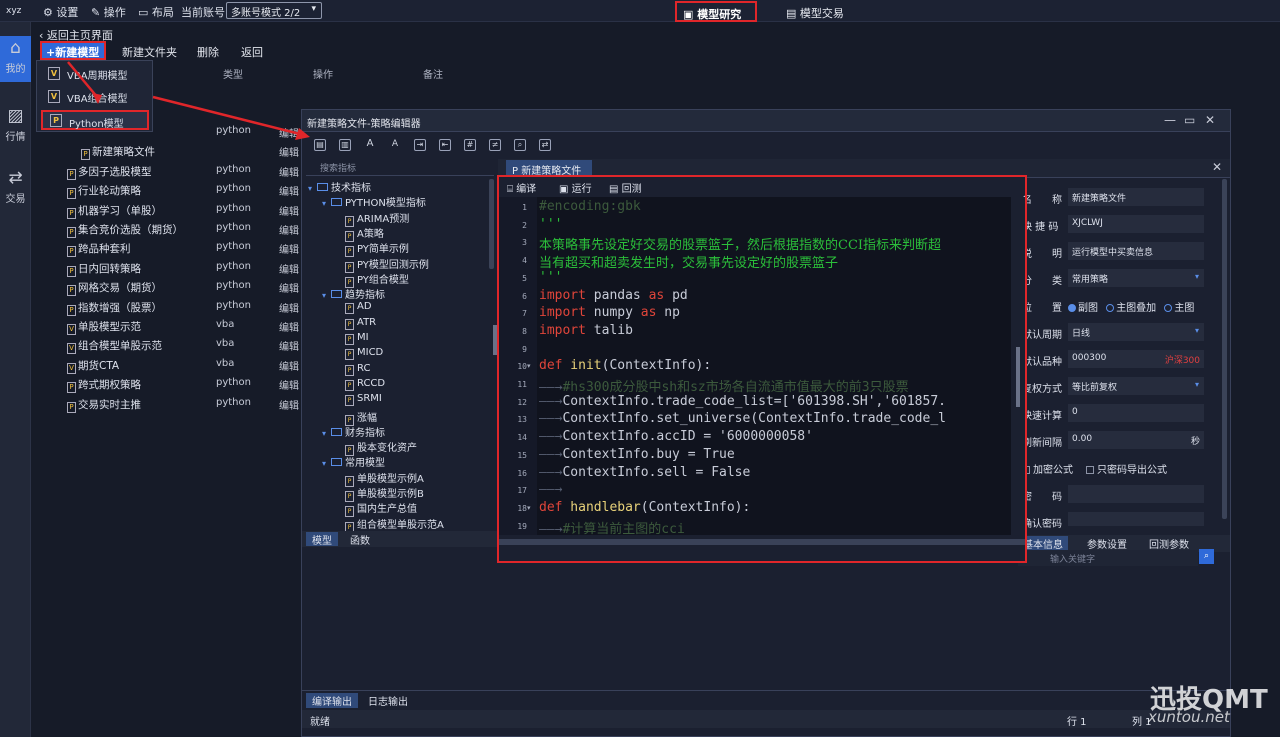  I want to click on table-row: P 跨品种套利 python 编辑, so click(166, 247).